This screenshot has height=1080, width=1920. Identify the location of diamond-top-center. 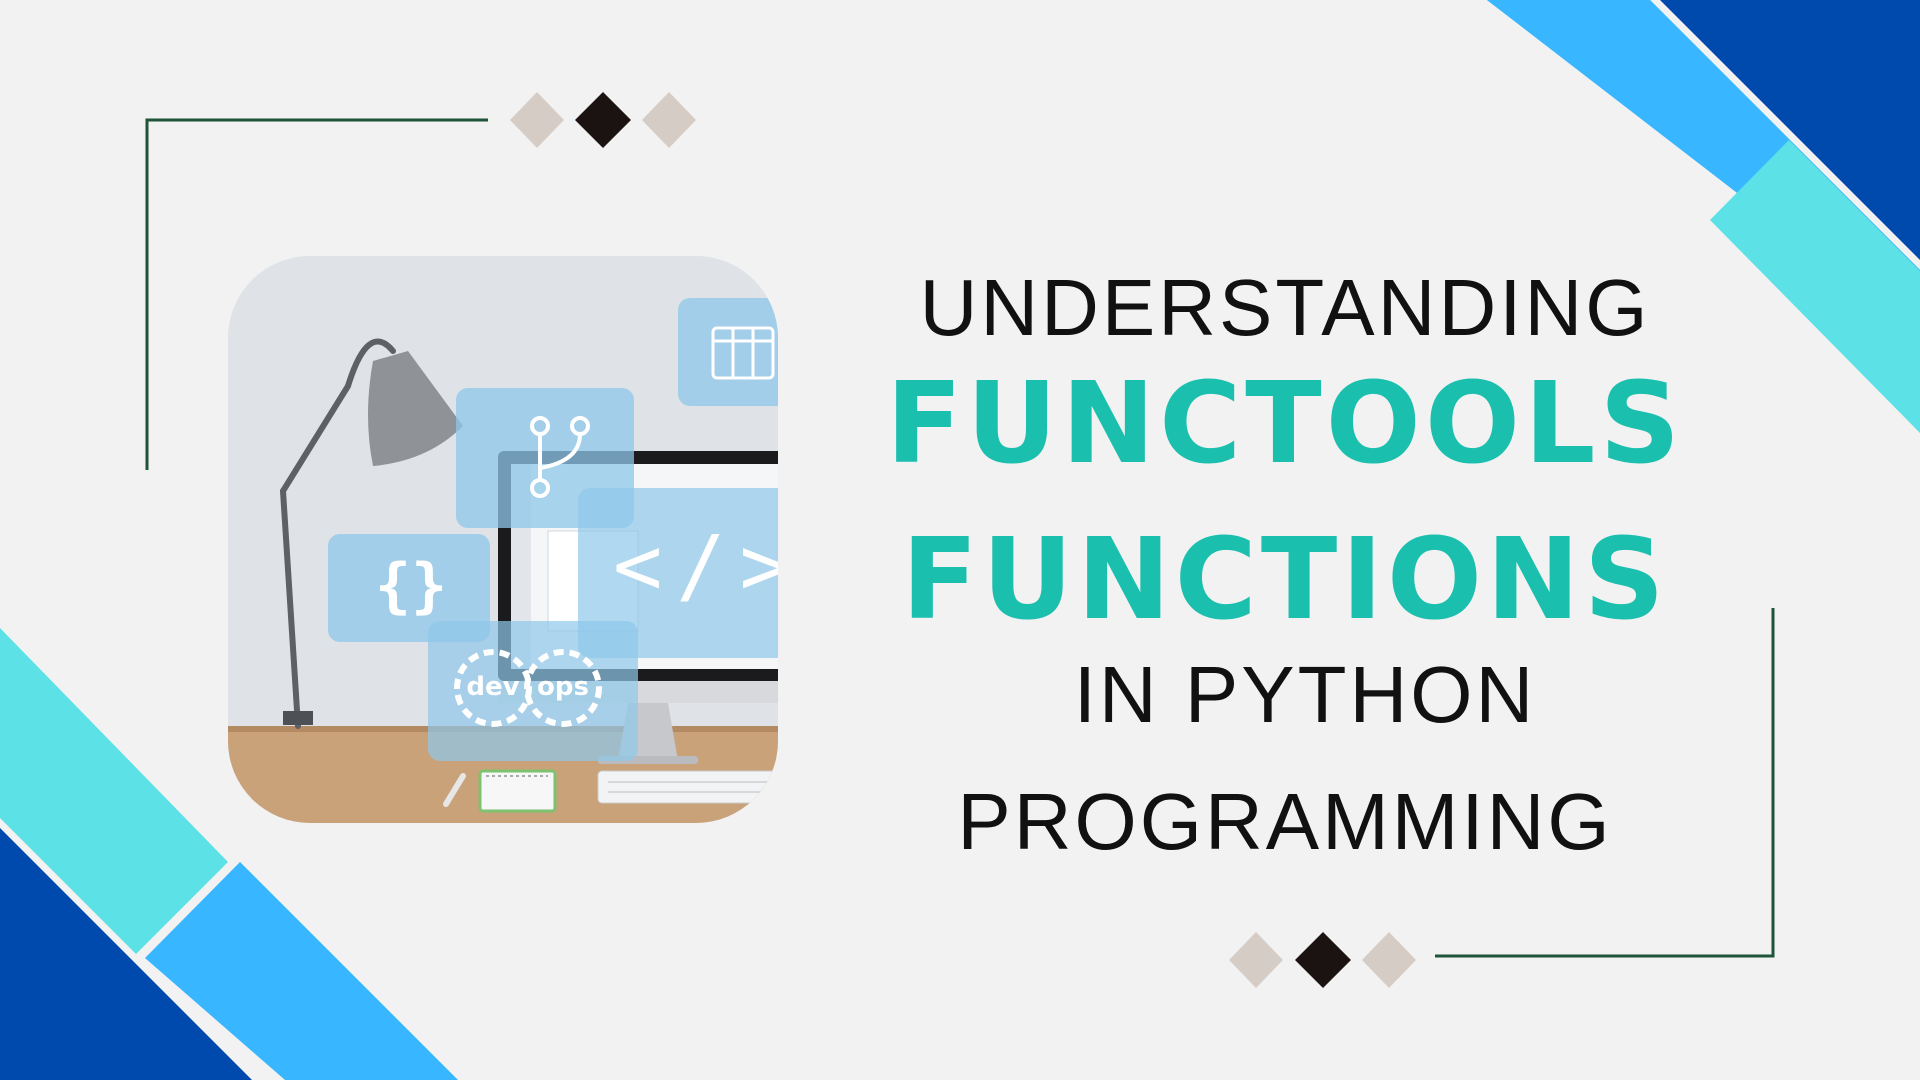
(603, 120).